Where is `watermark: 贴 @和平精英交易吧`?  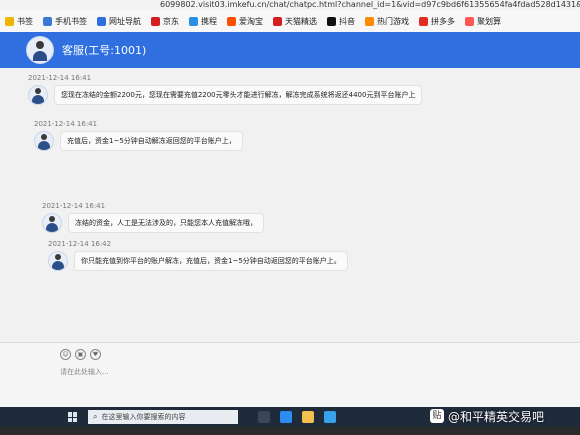
watermark: 贴 @和平精英交易吧 is located at coordinates (487, 416).